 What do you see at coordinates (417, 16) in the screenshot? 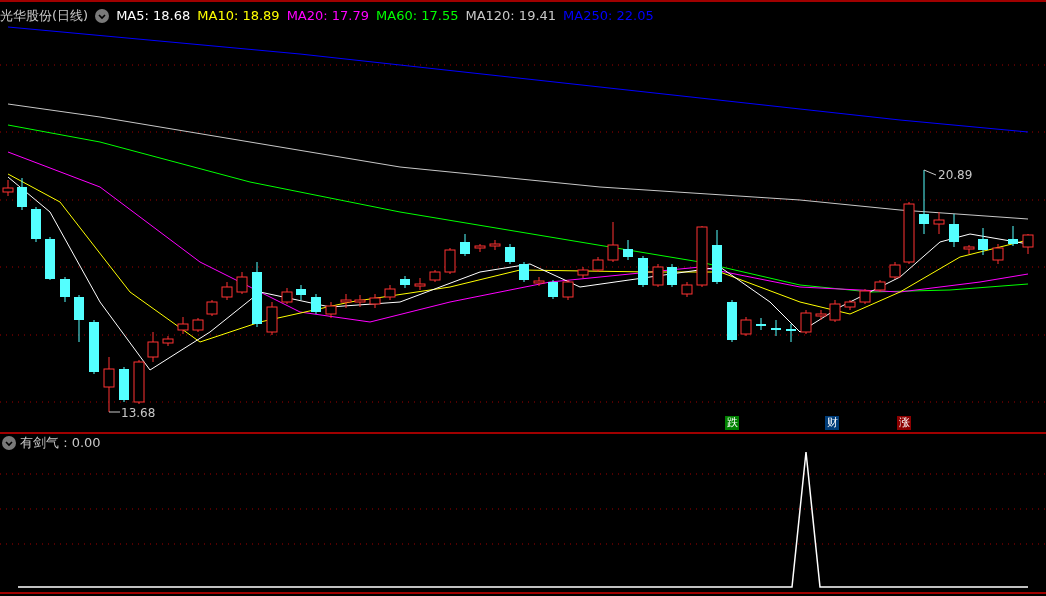
I see `ma-legend-value: MA60: 17.55` at bounding box center [417, 16].